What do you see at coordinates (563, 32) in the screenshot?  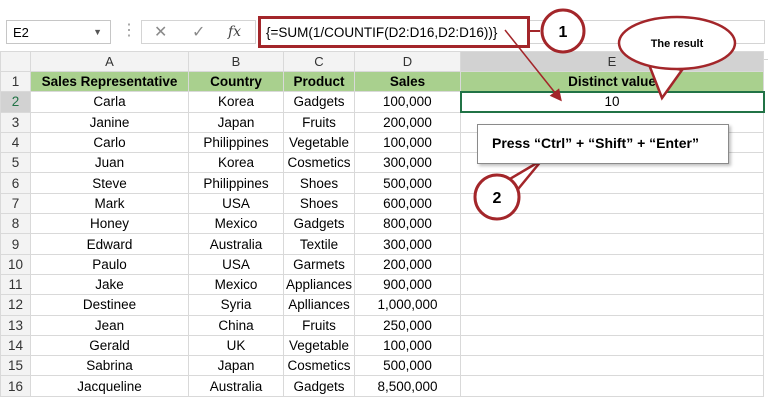 I see `badge-1-label: 1` at bounding box center [563, 32].